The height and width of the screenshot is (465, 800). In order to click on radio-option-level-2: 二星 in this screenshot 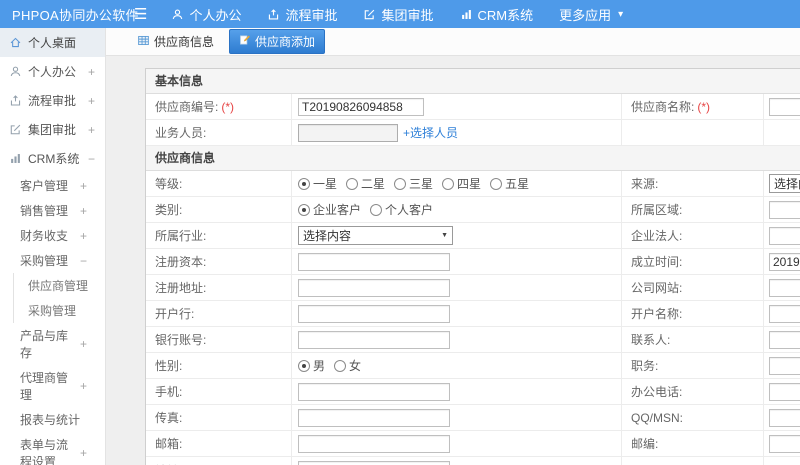, I will do `click(365, 183)`.